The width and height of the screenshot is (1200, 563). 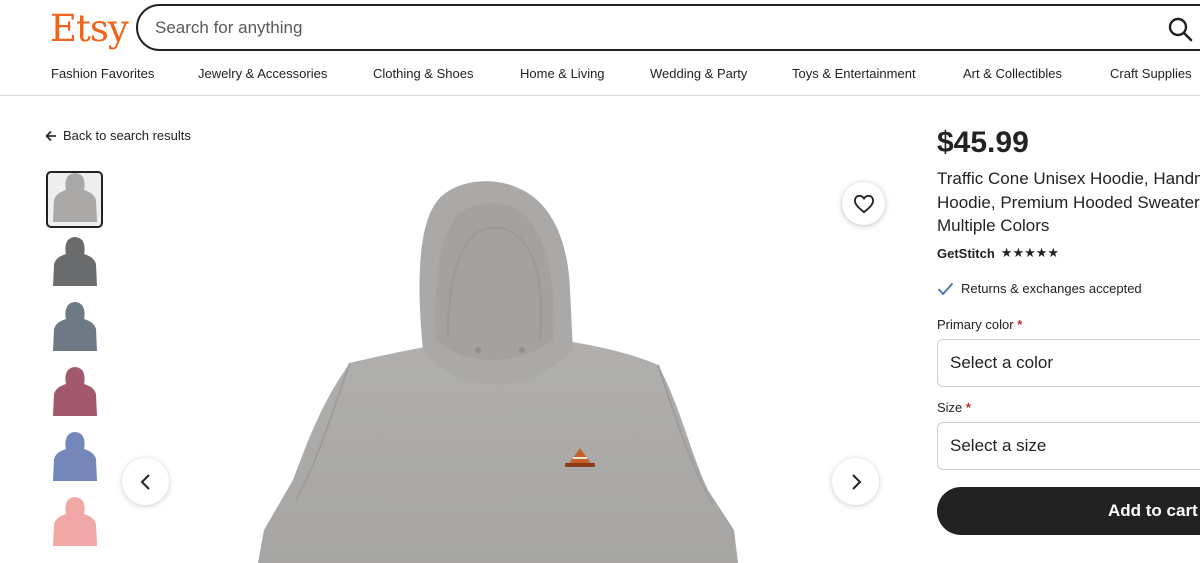 What do you see at coordinates (698, 73) in the screenshot?
I see `nav-wedding-party: Wedding & Party` at bounding box center [698, 73].